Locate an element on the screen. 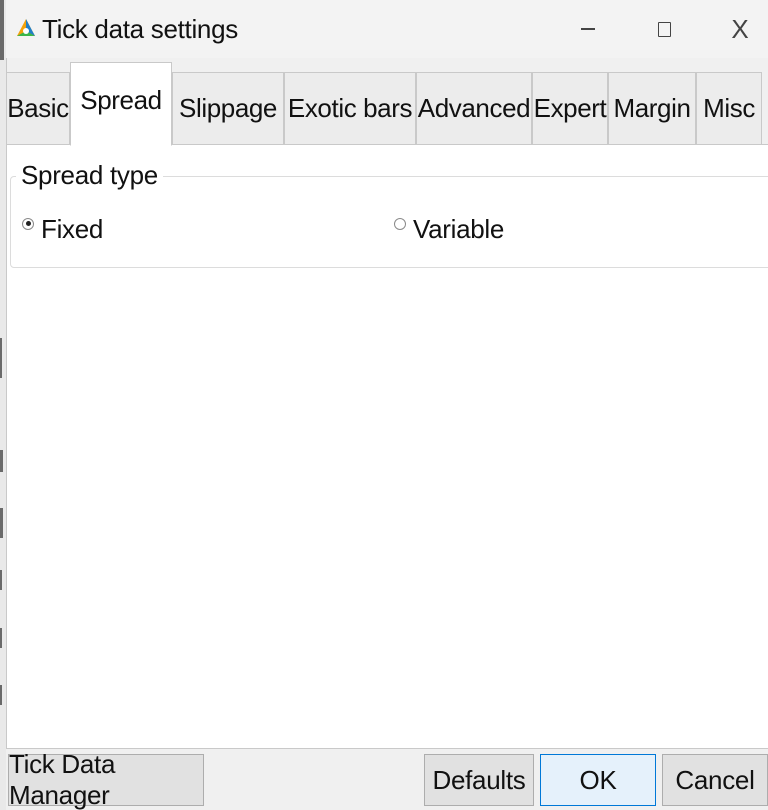  tab-margin: Margin is located at coordinates (652, 108).